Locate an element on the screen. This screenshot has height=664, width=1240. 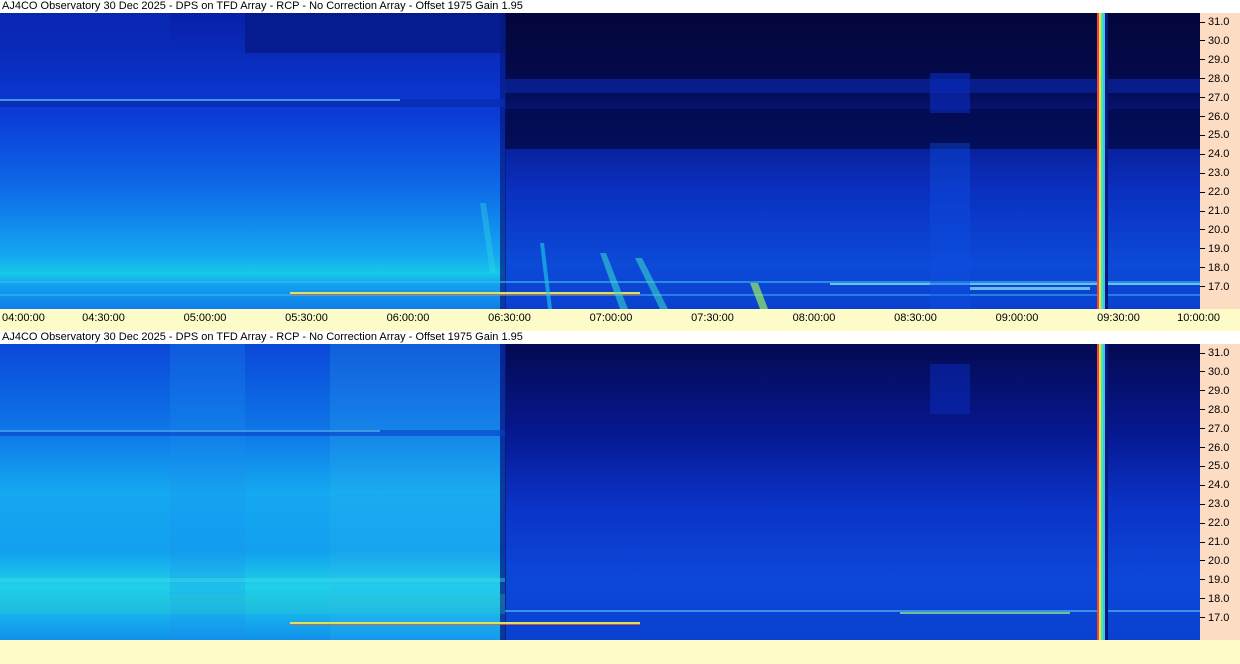
x-tick-label: 06:00:00 is located at coordinates (408, 318).